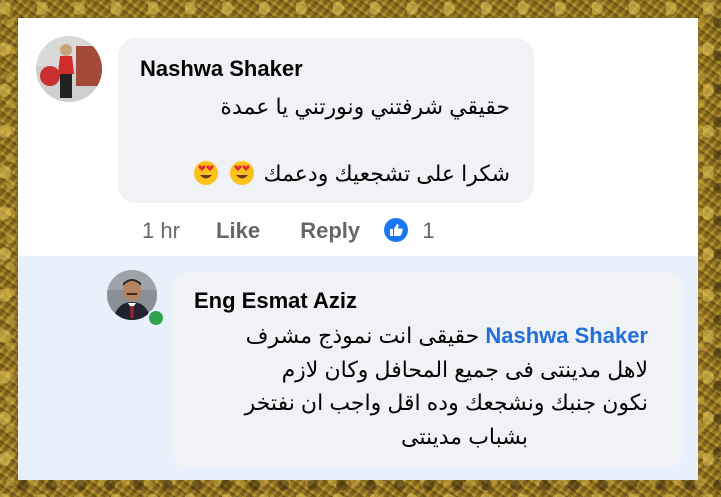  I want to click on online-status-indicator, so click(156, 318).